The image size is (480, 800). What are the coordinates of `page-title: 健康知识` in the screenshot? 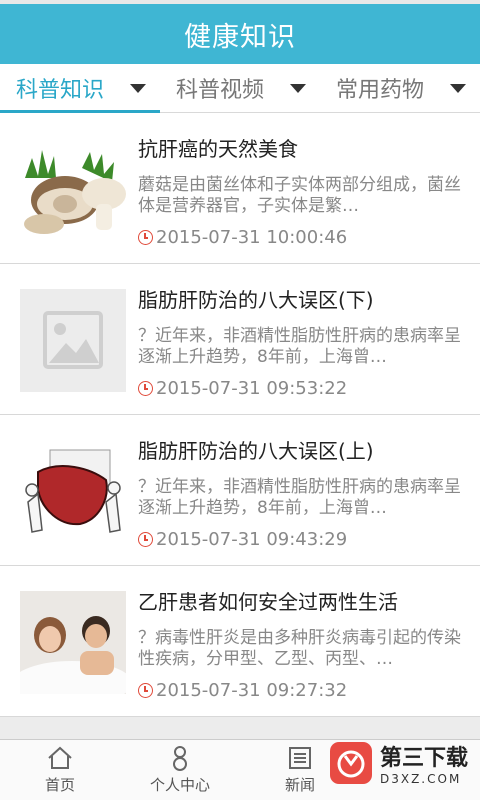 It's located at (240, 37).